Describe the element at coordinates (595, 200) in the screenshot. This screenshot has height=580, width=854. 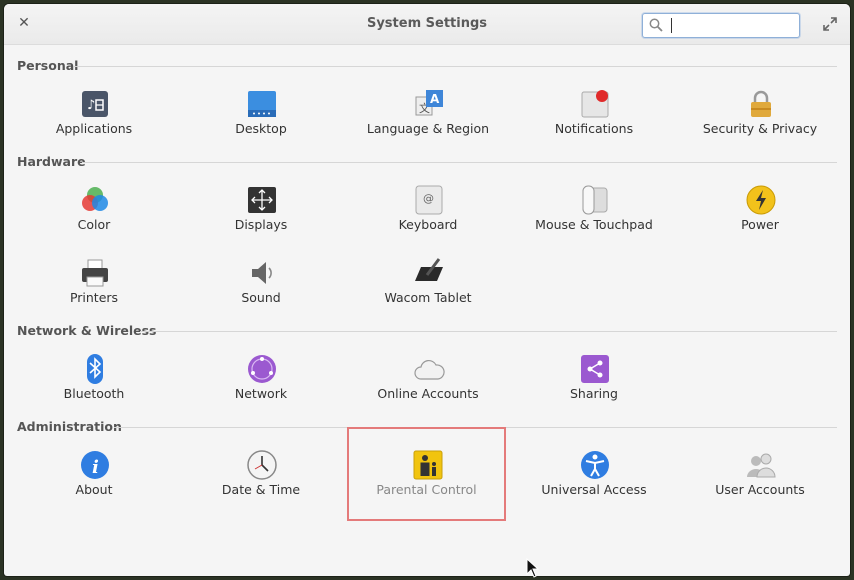
I see `mouse-icon` at that location.